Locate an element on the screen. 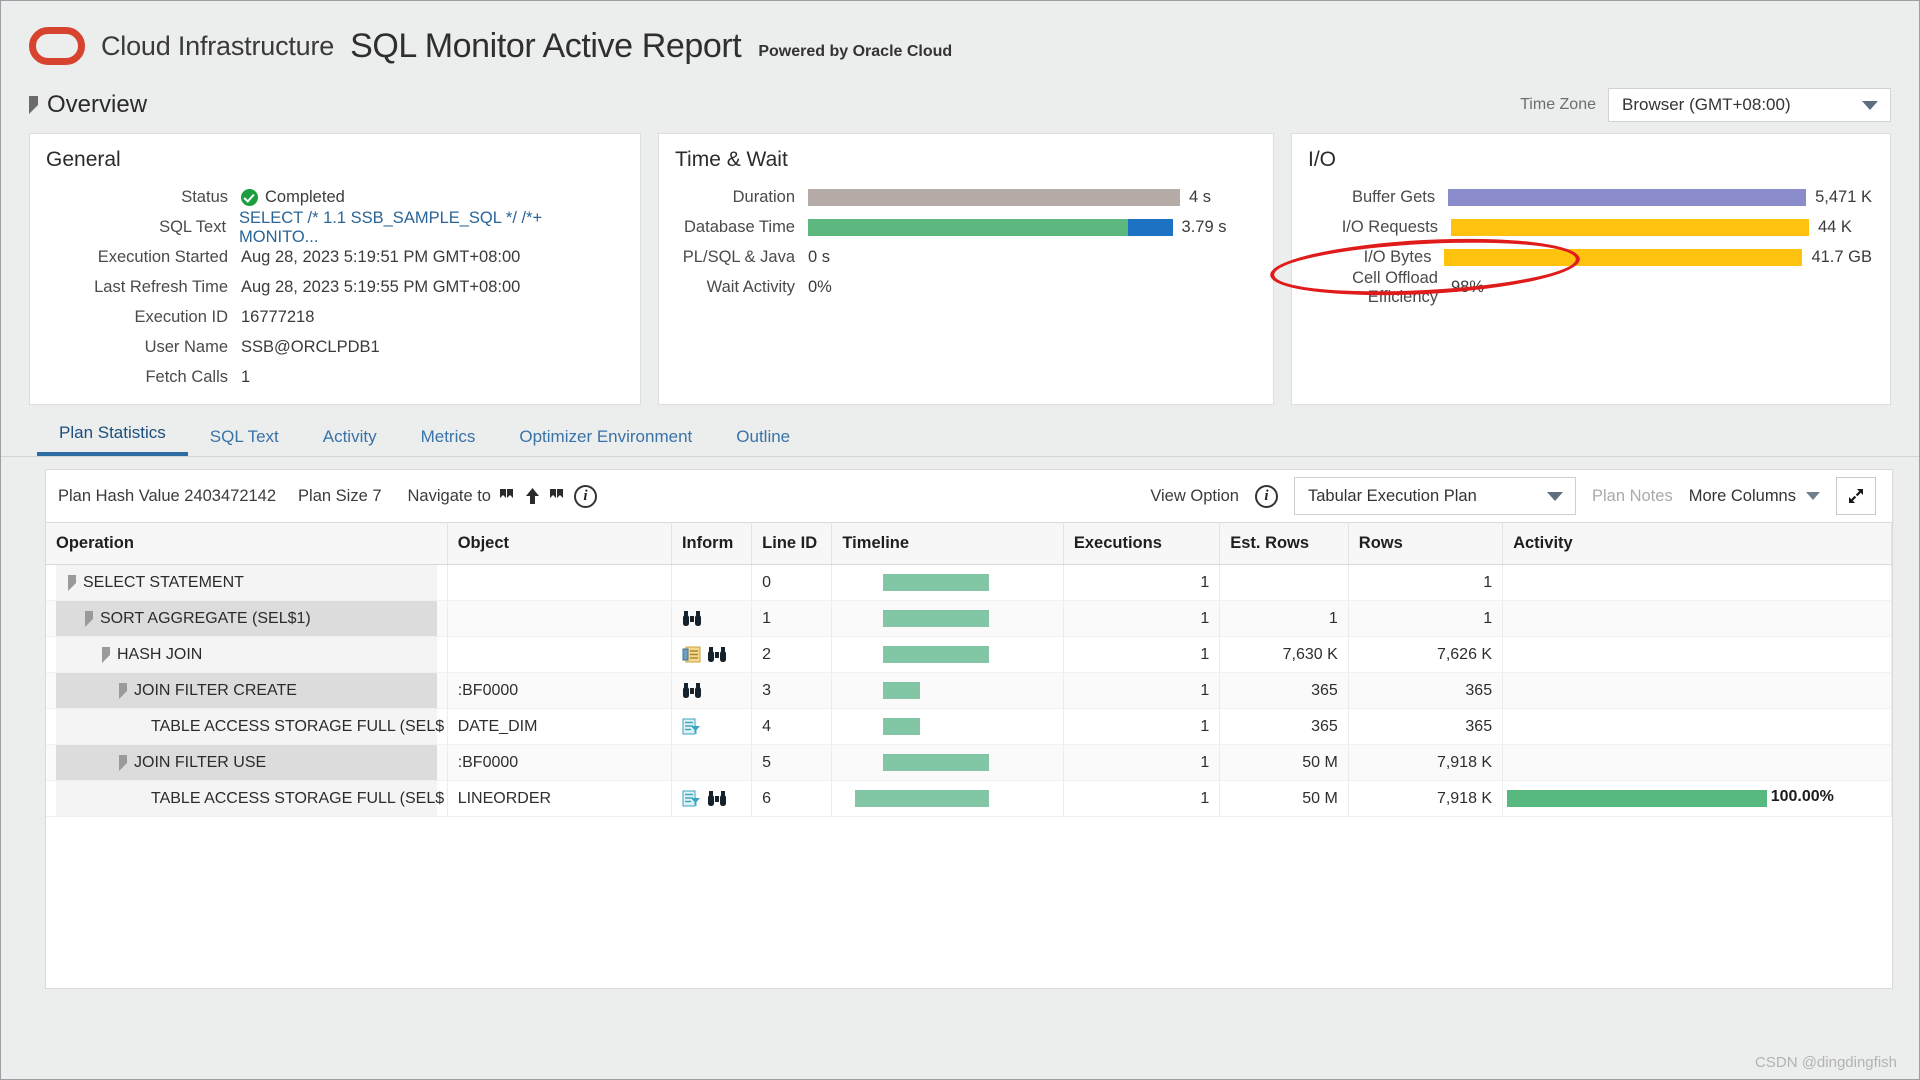  time_wait-row: Wait Activity 0% is located at coordinates (965, 287).